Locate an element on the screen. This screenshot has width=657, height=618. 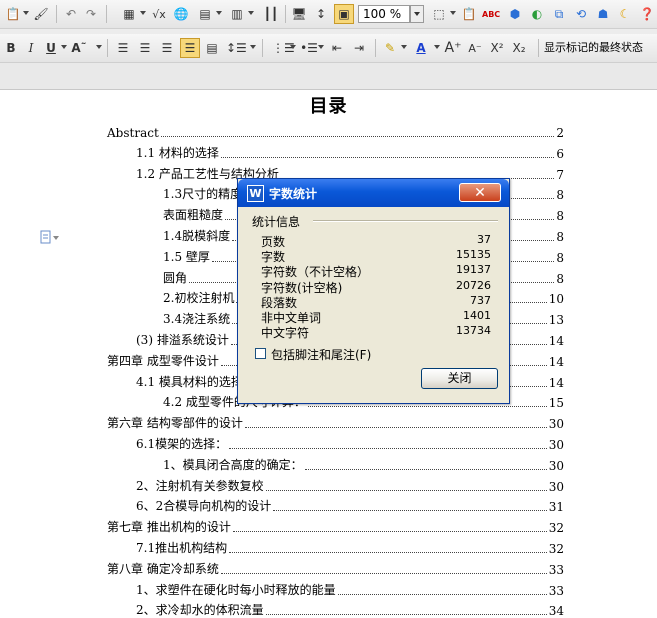
show-markup-select: 显示标记的最终状态 is located at coordinates (593, 47).